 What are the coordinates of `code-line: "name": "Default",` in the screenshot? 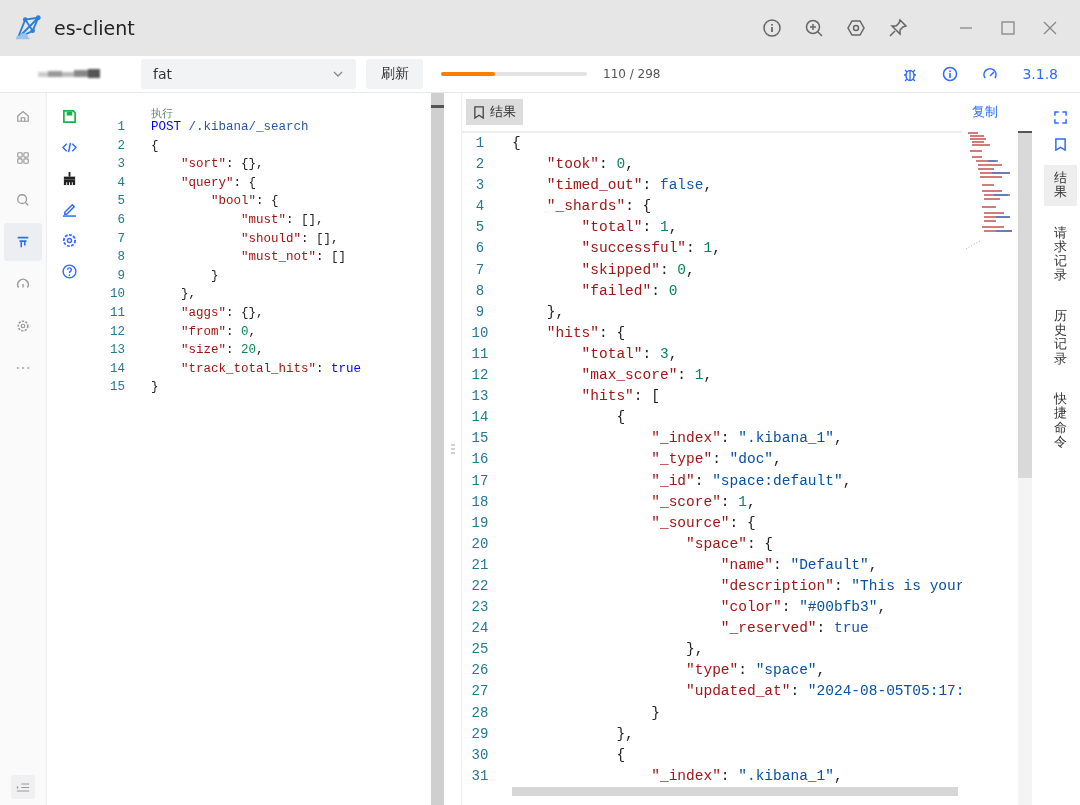 It's located at (798, 565).